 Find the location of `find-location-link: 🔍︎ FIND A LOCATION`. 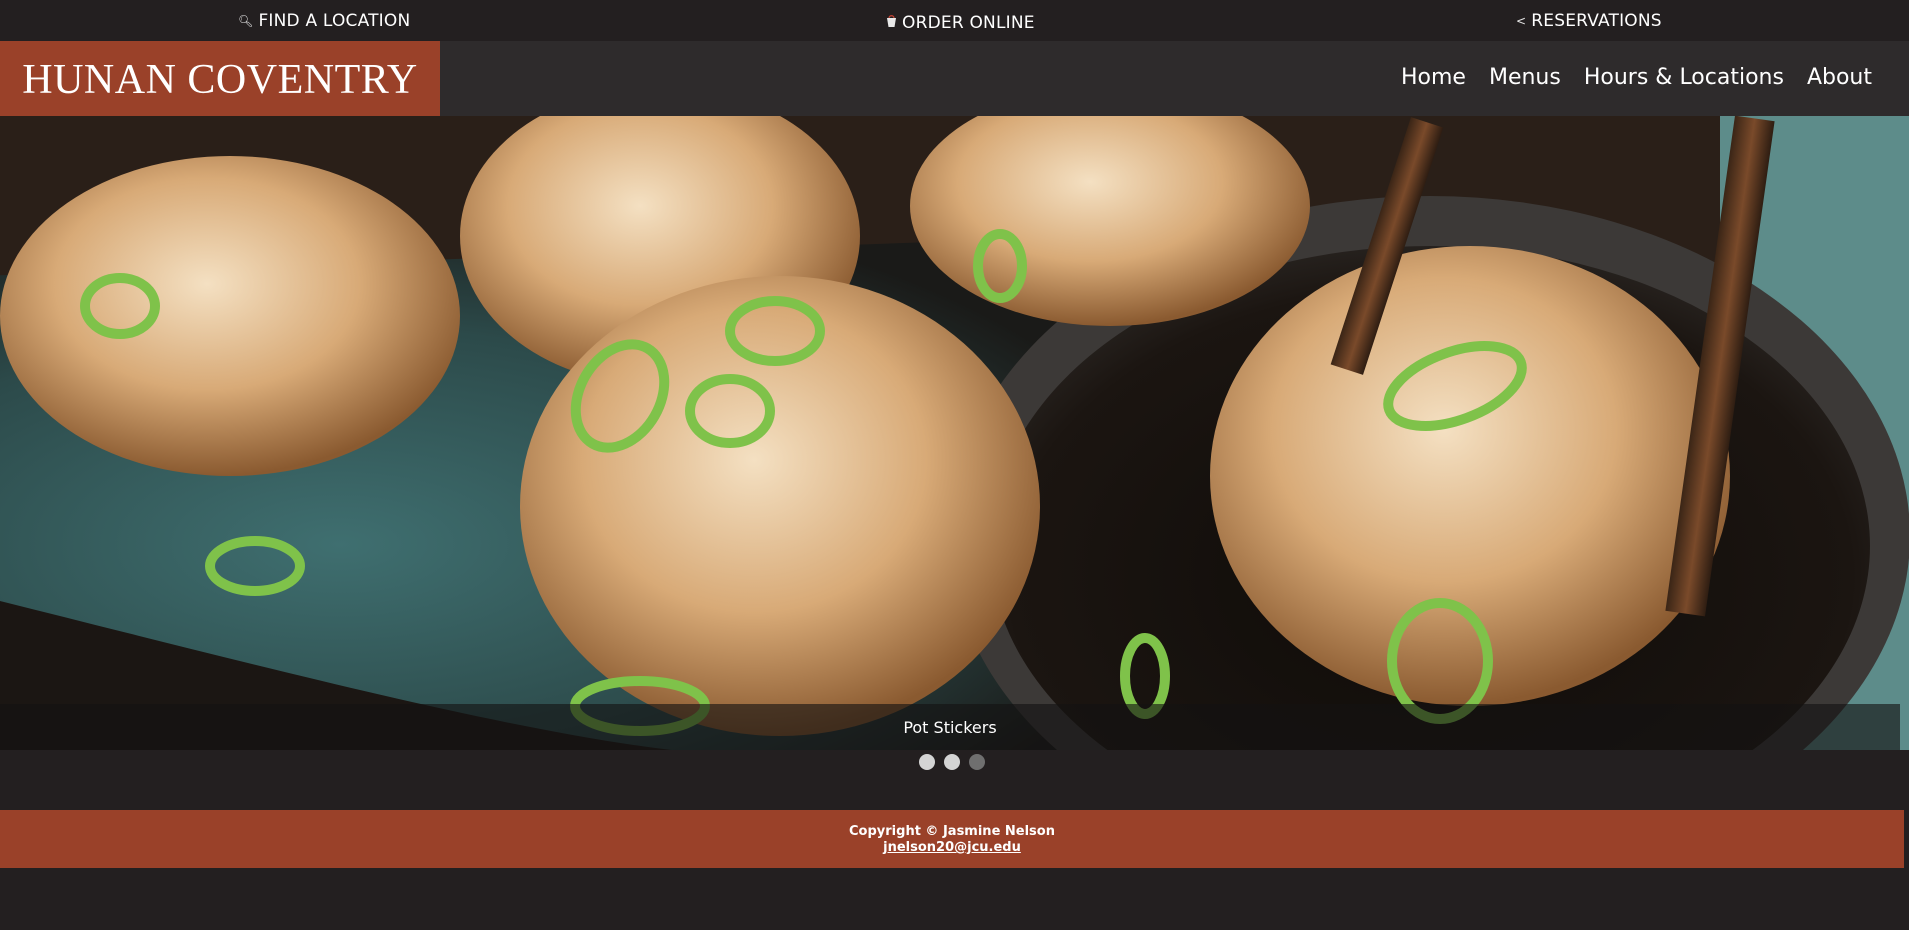

find-location-link: 🔍︎ FIND A LOCATION is located at coordinates (324, 21).